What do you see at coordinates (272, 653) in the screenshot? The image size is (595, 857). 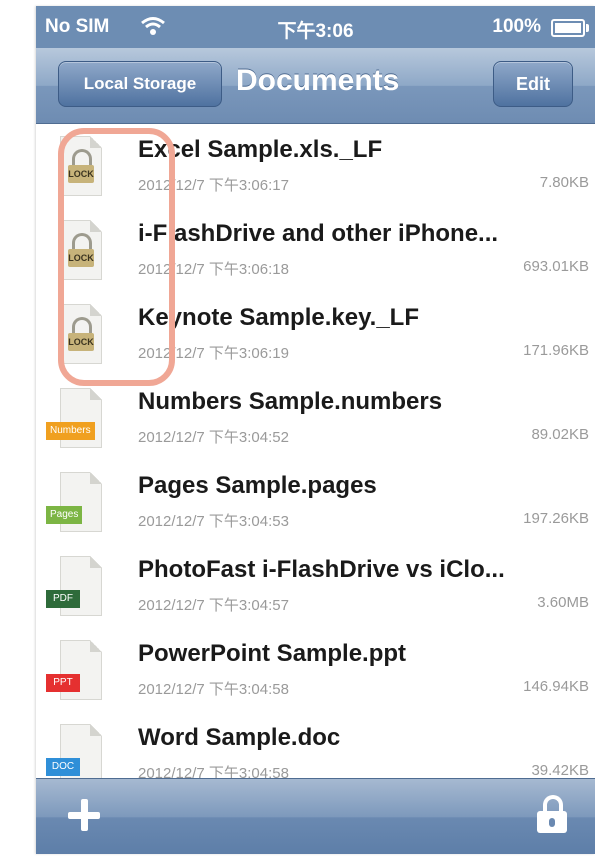 I see `file-name: PowerPoint Sample.ppt` at bounding box center [272, 653].